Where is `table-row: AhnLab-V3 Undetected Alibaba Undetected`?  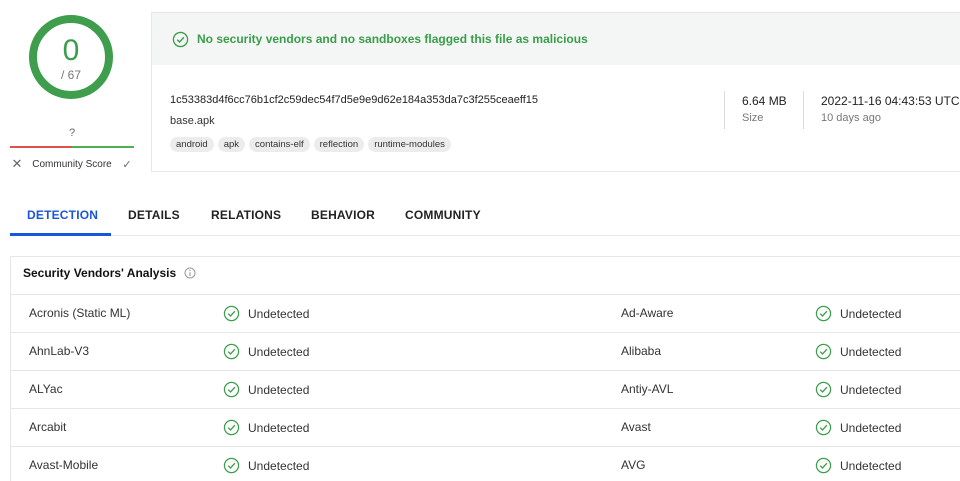 table-row: AhnLab-V3 Undetected Alibaba Undetected is located at coordinates (485, 352).